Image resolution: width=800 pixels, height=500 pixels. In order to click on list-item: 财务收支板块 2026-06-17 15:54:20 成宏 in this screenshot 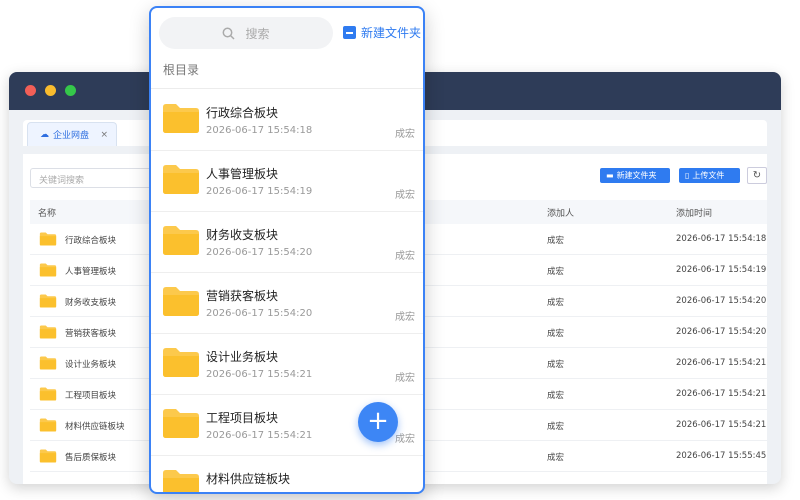, I will do `click(287, 242)`.